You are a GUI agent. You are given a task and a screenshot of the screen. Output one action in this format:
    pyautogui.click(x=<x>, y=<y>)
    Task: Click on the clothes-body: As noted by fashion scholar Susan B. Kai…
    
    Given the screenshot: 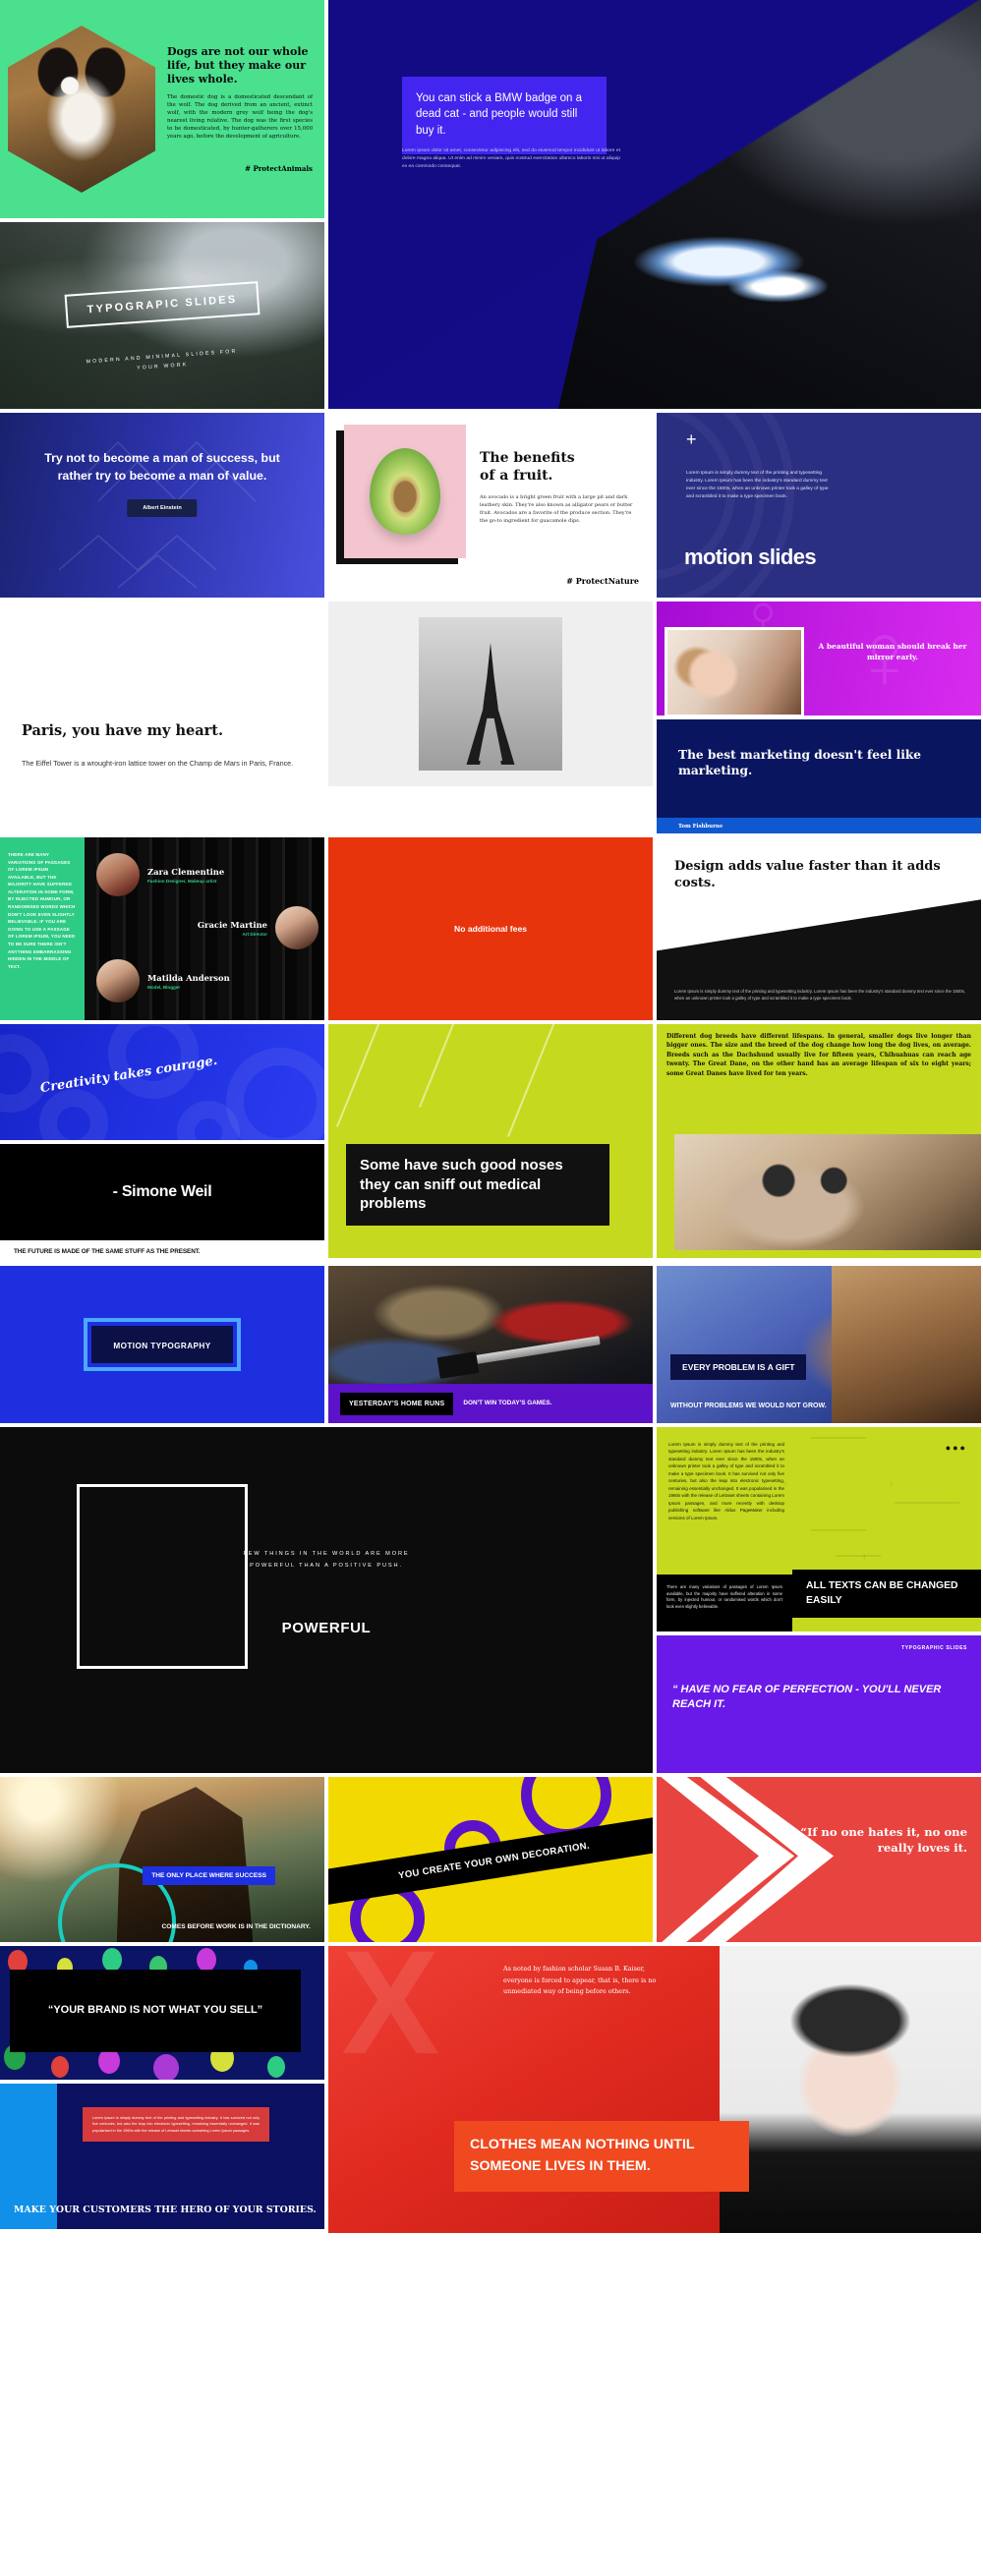 What is the action you would take?
    pyautogui.click(x=580, y=1980)
    